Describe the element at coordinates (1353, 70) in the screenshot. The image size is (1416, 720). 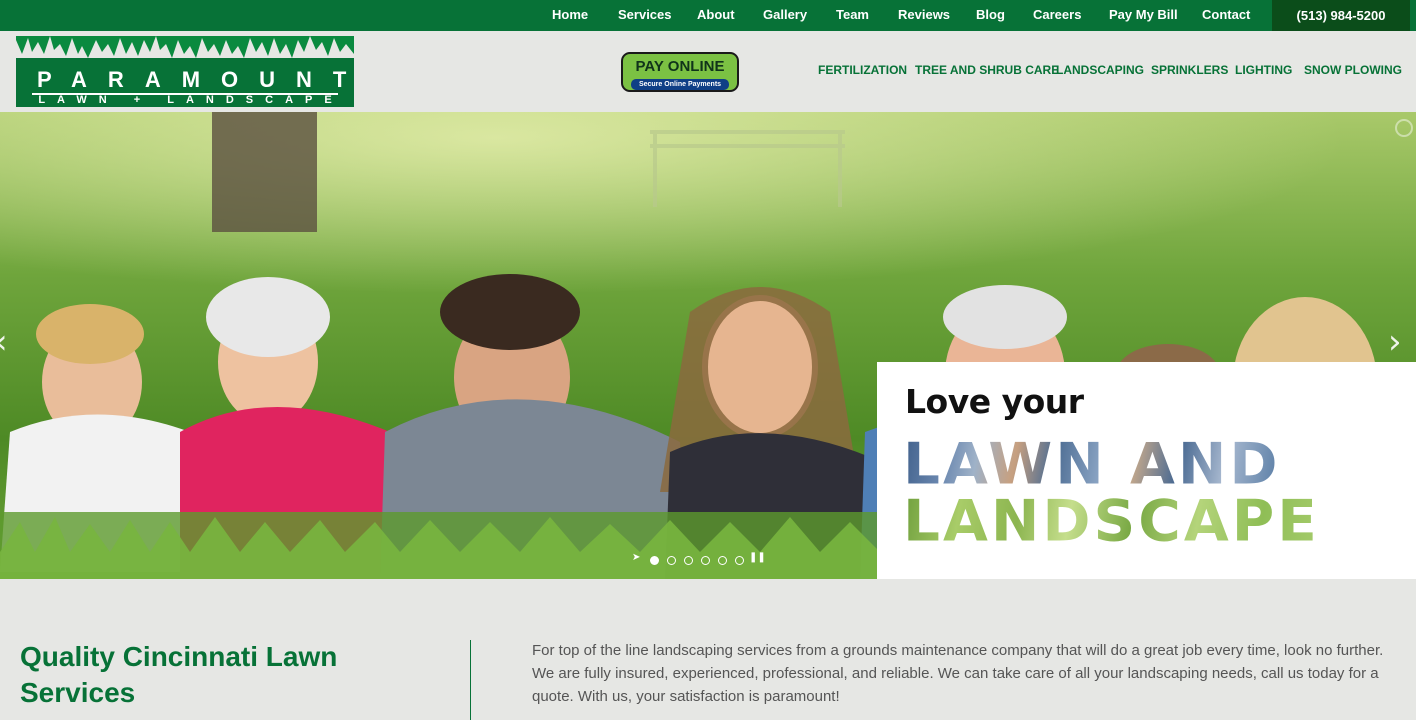
I see `service-snow-plowing: SNOW PLOWING` at that location.